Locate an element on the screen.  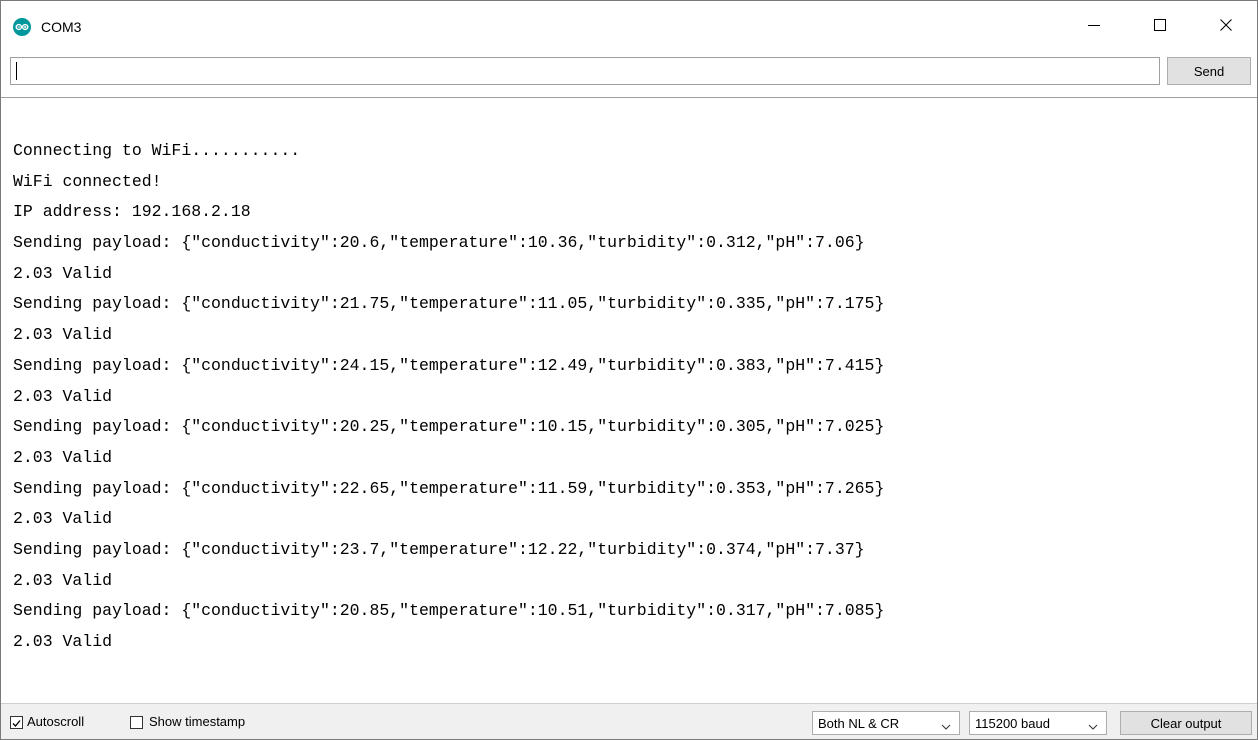
baud-rate-select: 115200 baud is located at coordinates (1038, 723).